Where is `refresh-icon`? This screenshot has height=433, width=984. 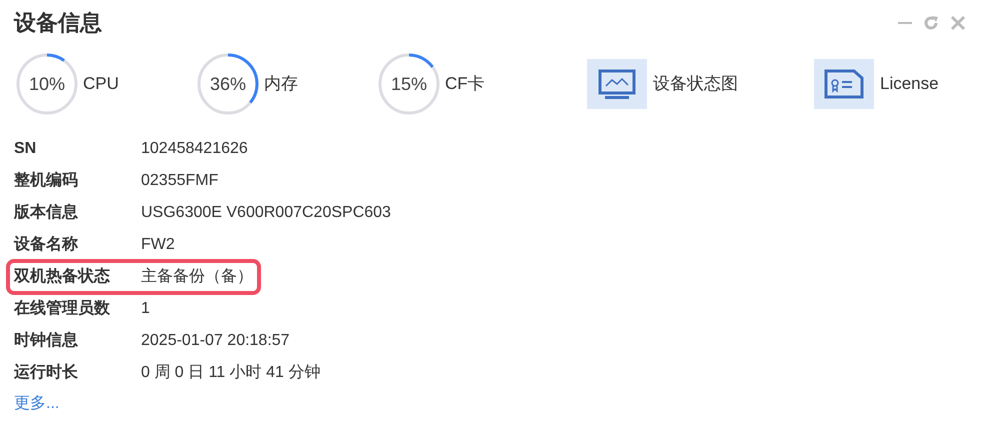
refresh-icon is located at coordinates (931, 23).